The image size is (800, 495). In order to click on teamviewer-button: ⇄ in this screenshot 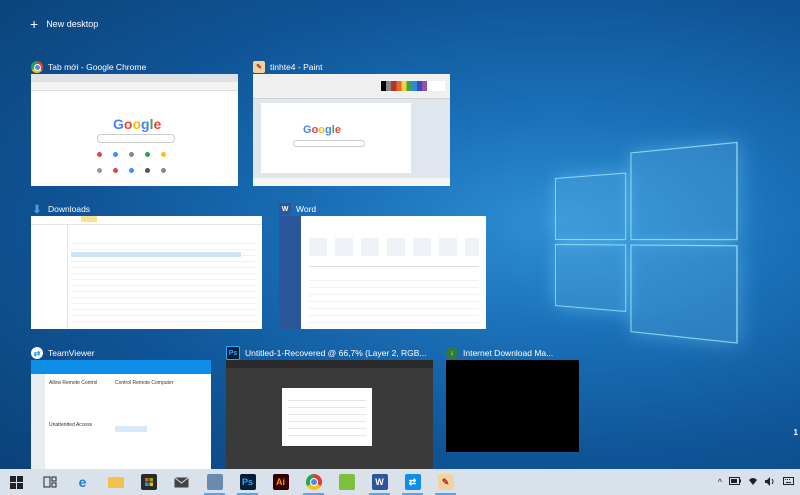, I will do `click(412, 482)`.